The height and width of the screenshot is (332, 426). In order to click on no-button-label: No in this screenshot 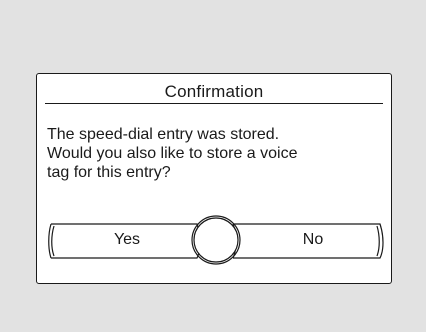, I will do `click(313, 239)`.